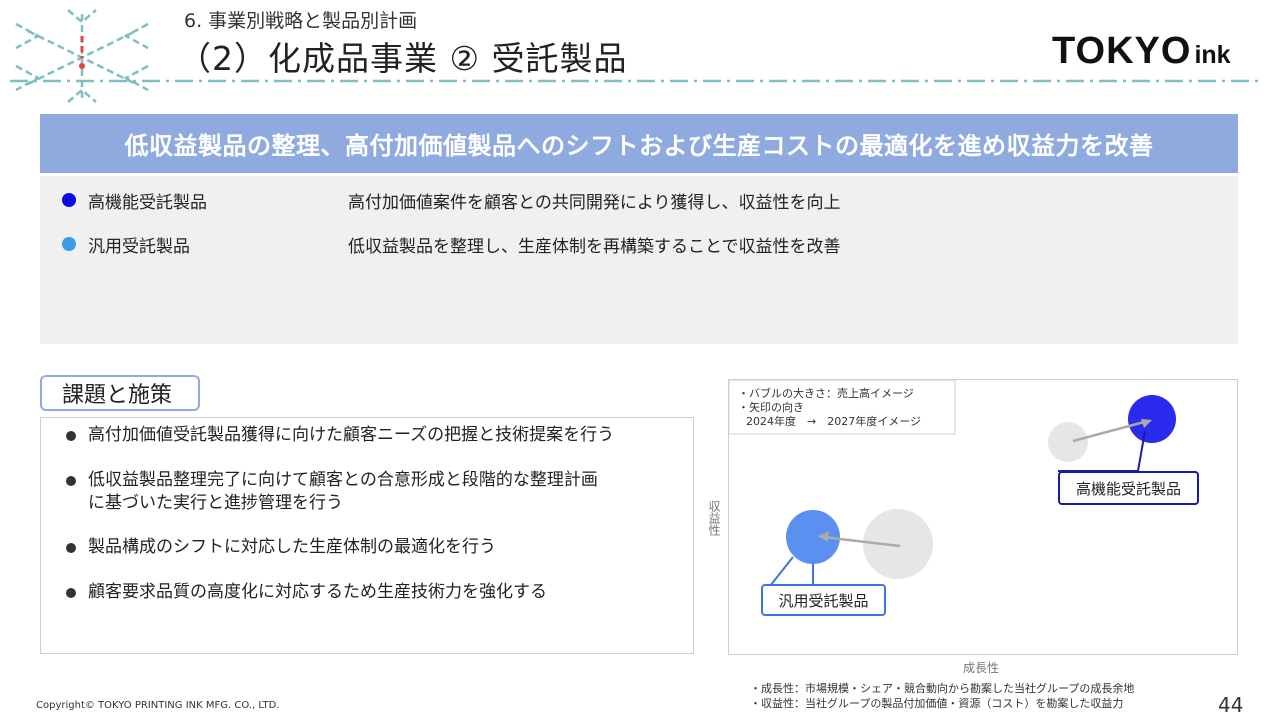 The image size is (1280, 720). Describe the element at coordinates (147, 202) in the screenshot. I see `product-name: 高機能受託製品` at that location.